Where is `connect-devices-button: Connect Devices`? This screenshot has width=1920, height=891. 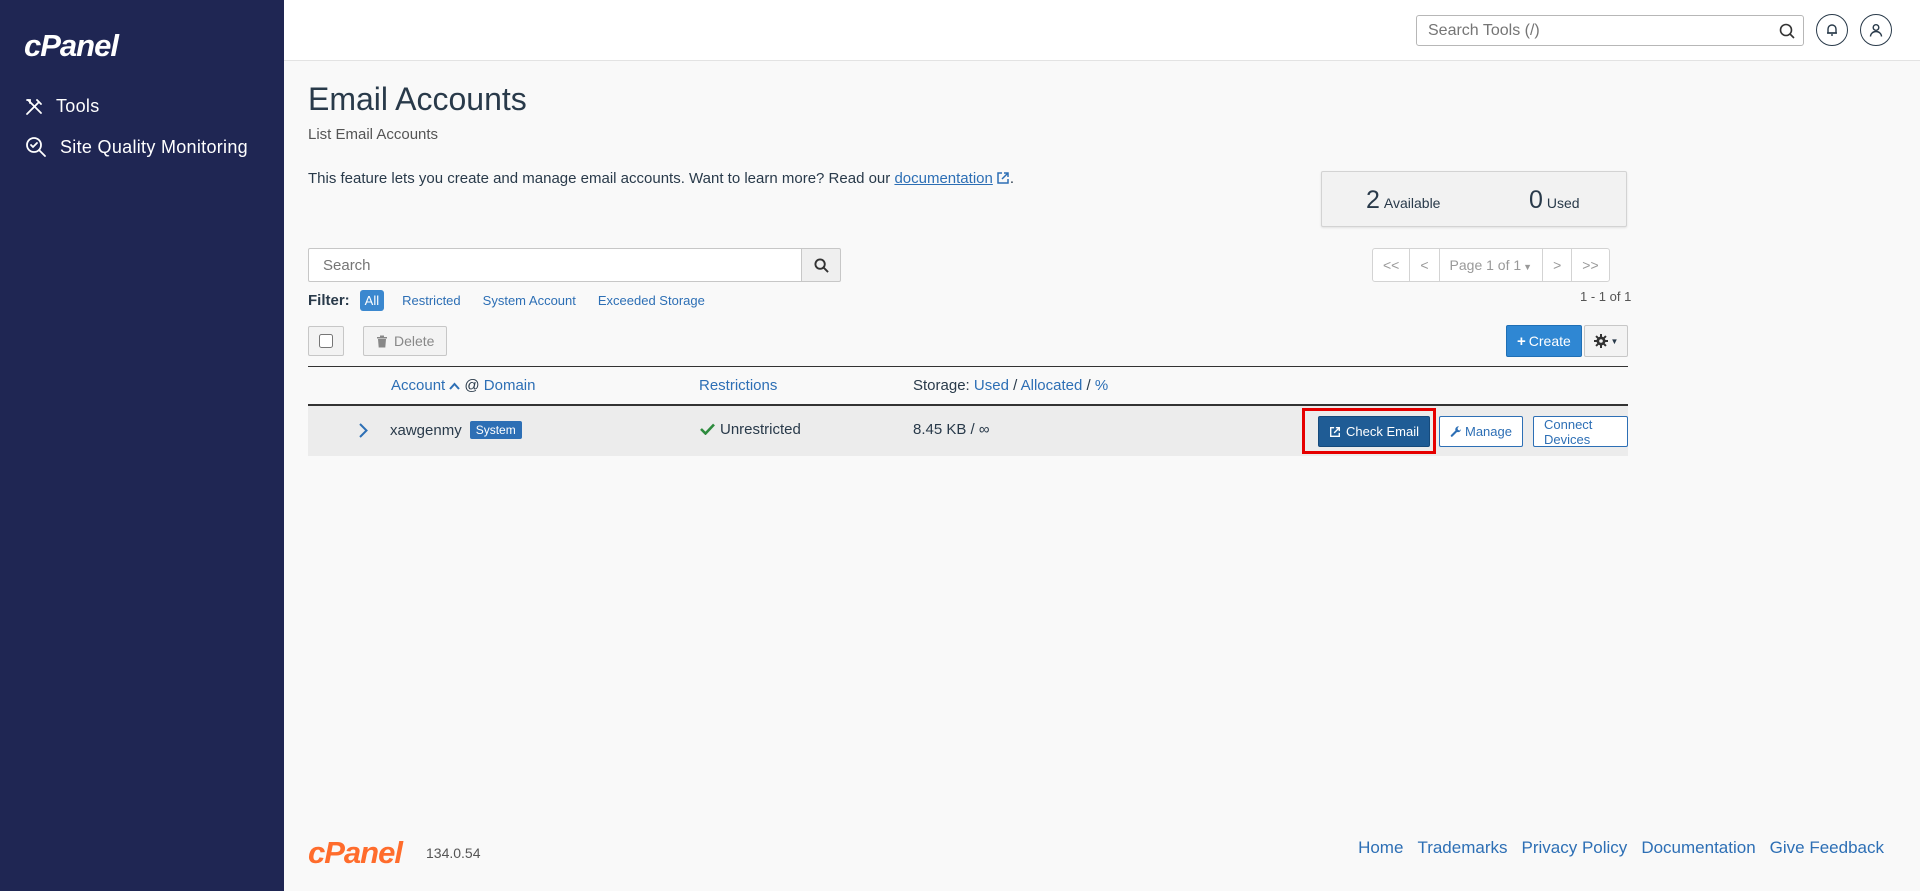 connect-devices-button: Connect Devices is located at coordinates (1580, 431).